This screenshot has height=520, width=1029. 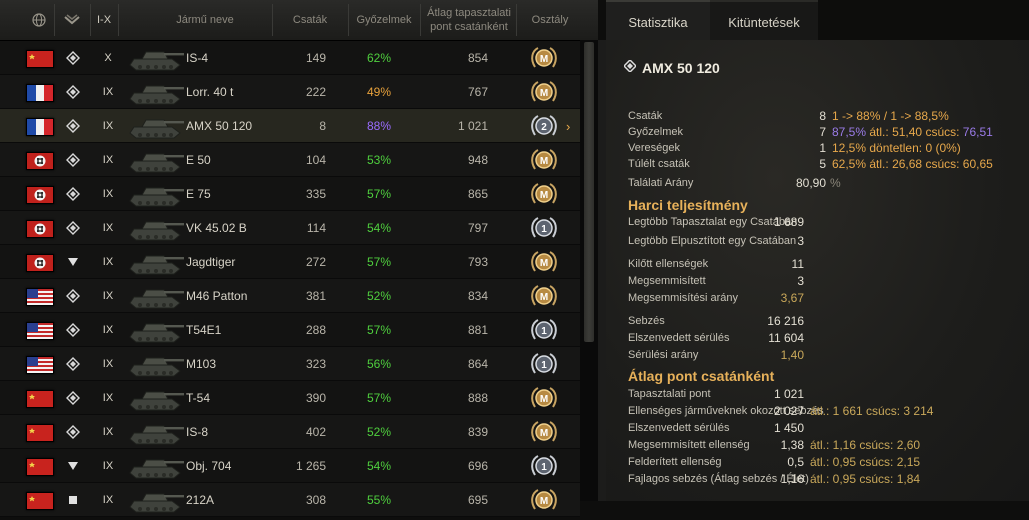 What do you see at coordinates (290, 296) in the screenshot?
I see `vehicle-row: IX M46 Patton 381 52% 834 M` at bounding box center [290, 296].